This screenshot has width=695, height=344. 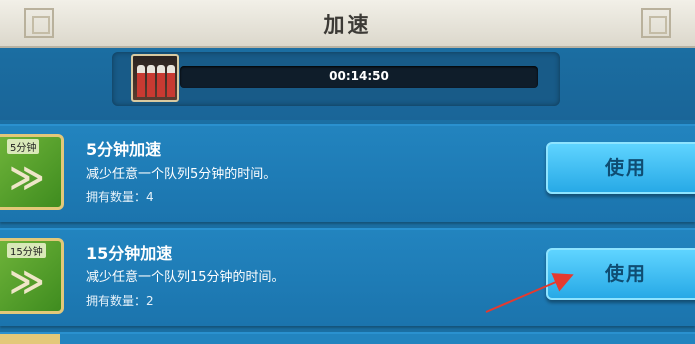 I want to click on speedup-15min-icon: 15分钟 ≫, so click(x=32, y=276).